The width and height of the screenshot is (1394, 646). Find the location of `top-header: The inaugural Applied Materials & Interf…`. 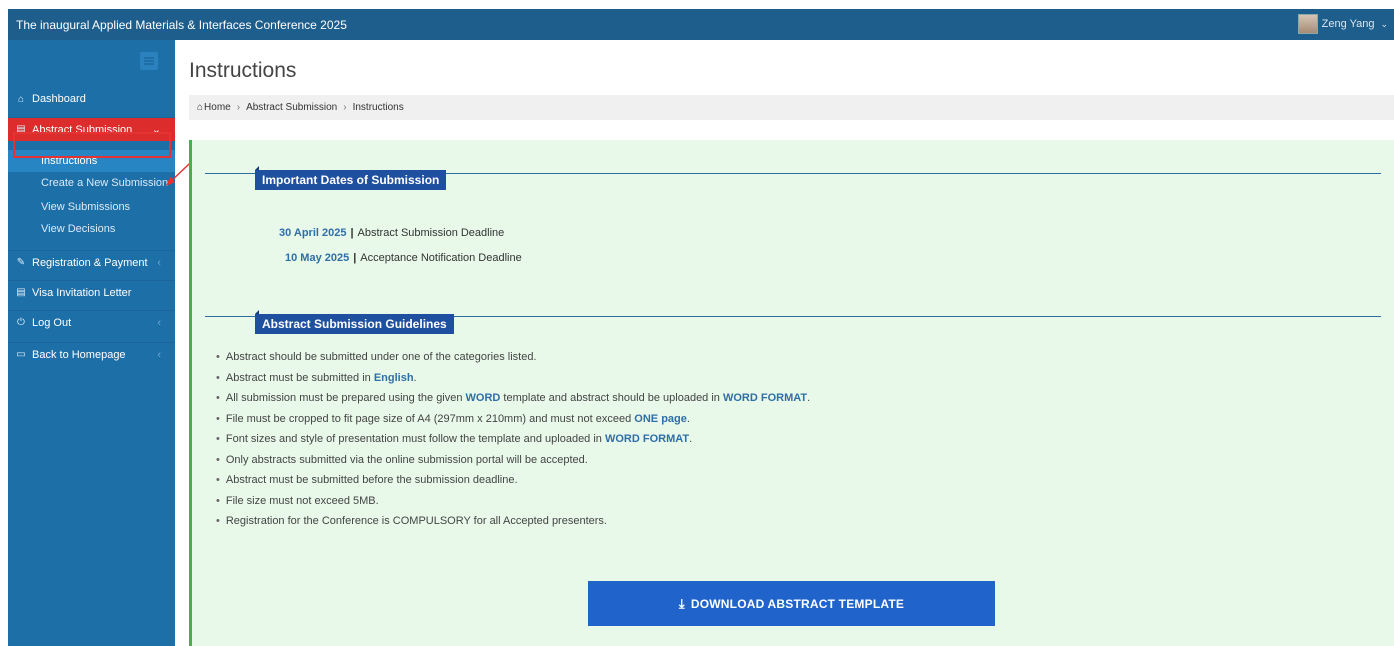

top-header: The inaugural Applied Materials & Interf… is located at coordinates (701, 24).